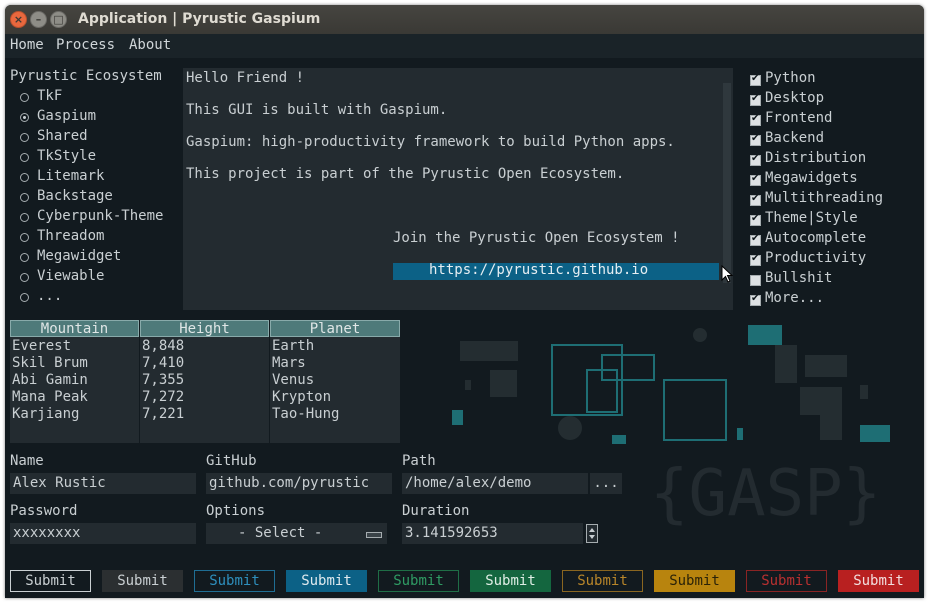 The height and width of the screenshot is (606, 934). What do you see at coordinates (27, 461) in the screenshot?
I see `name-label: Name` at bounding box center [27, 461].